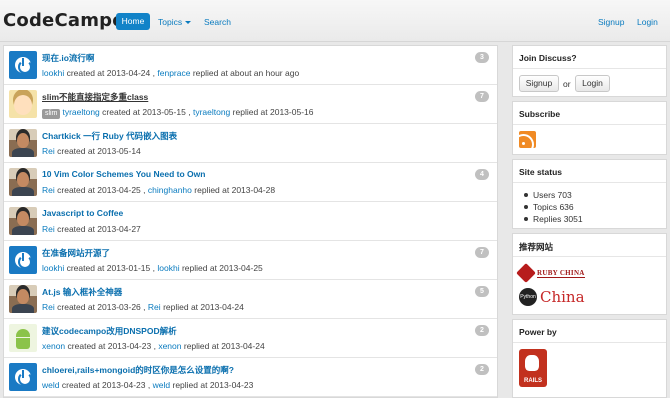 Image resolution: width=670 pixels, height=398 pixels. What do you see at coordinates (109, 136) in the screenshot?
I see `topic-title-link: Chartkick 一行 Ruby 代码嵌入图表` at bounding box center [109, 136].